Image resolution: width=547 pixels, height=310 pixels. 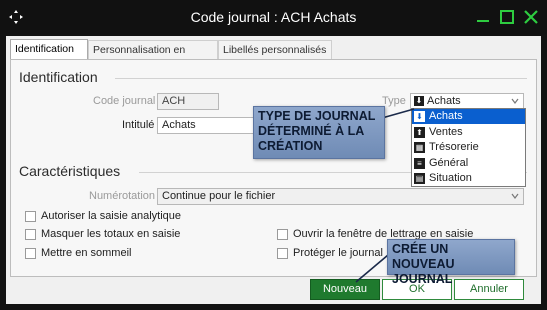 What do you see at coordinates (419, 163) in the screenshot?
I see `ledger-icon: ≡` at bounding box center [419, 163].